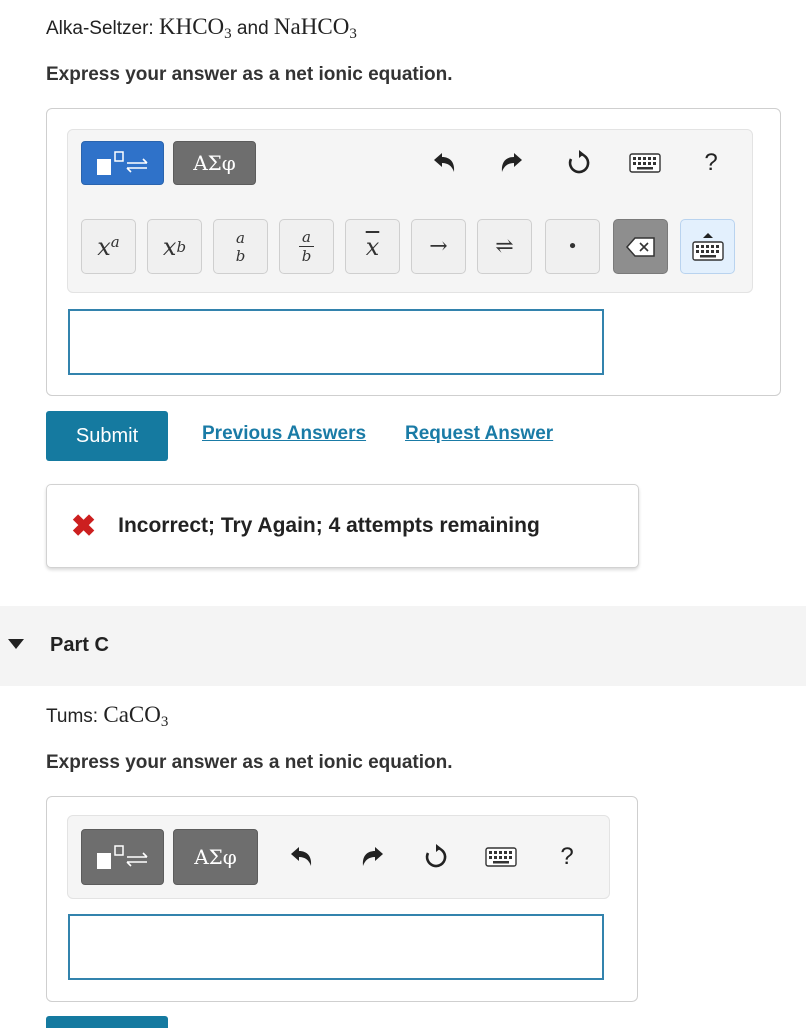 The image size is (806, 1028). I want to click on backspace-key, so click(640, 246).